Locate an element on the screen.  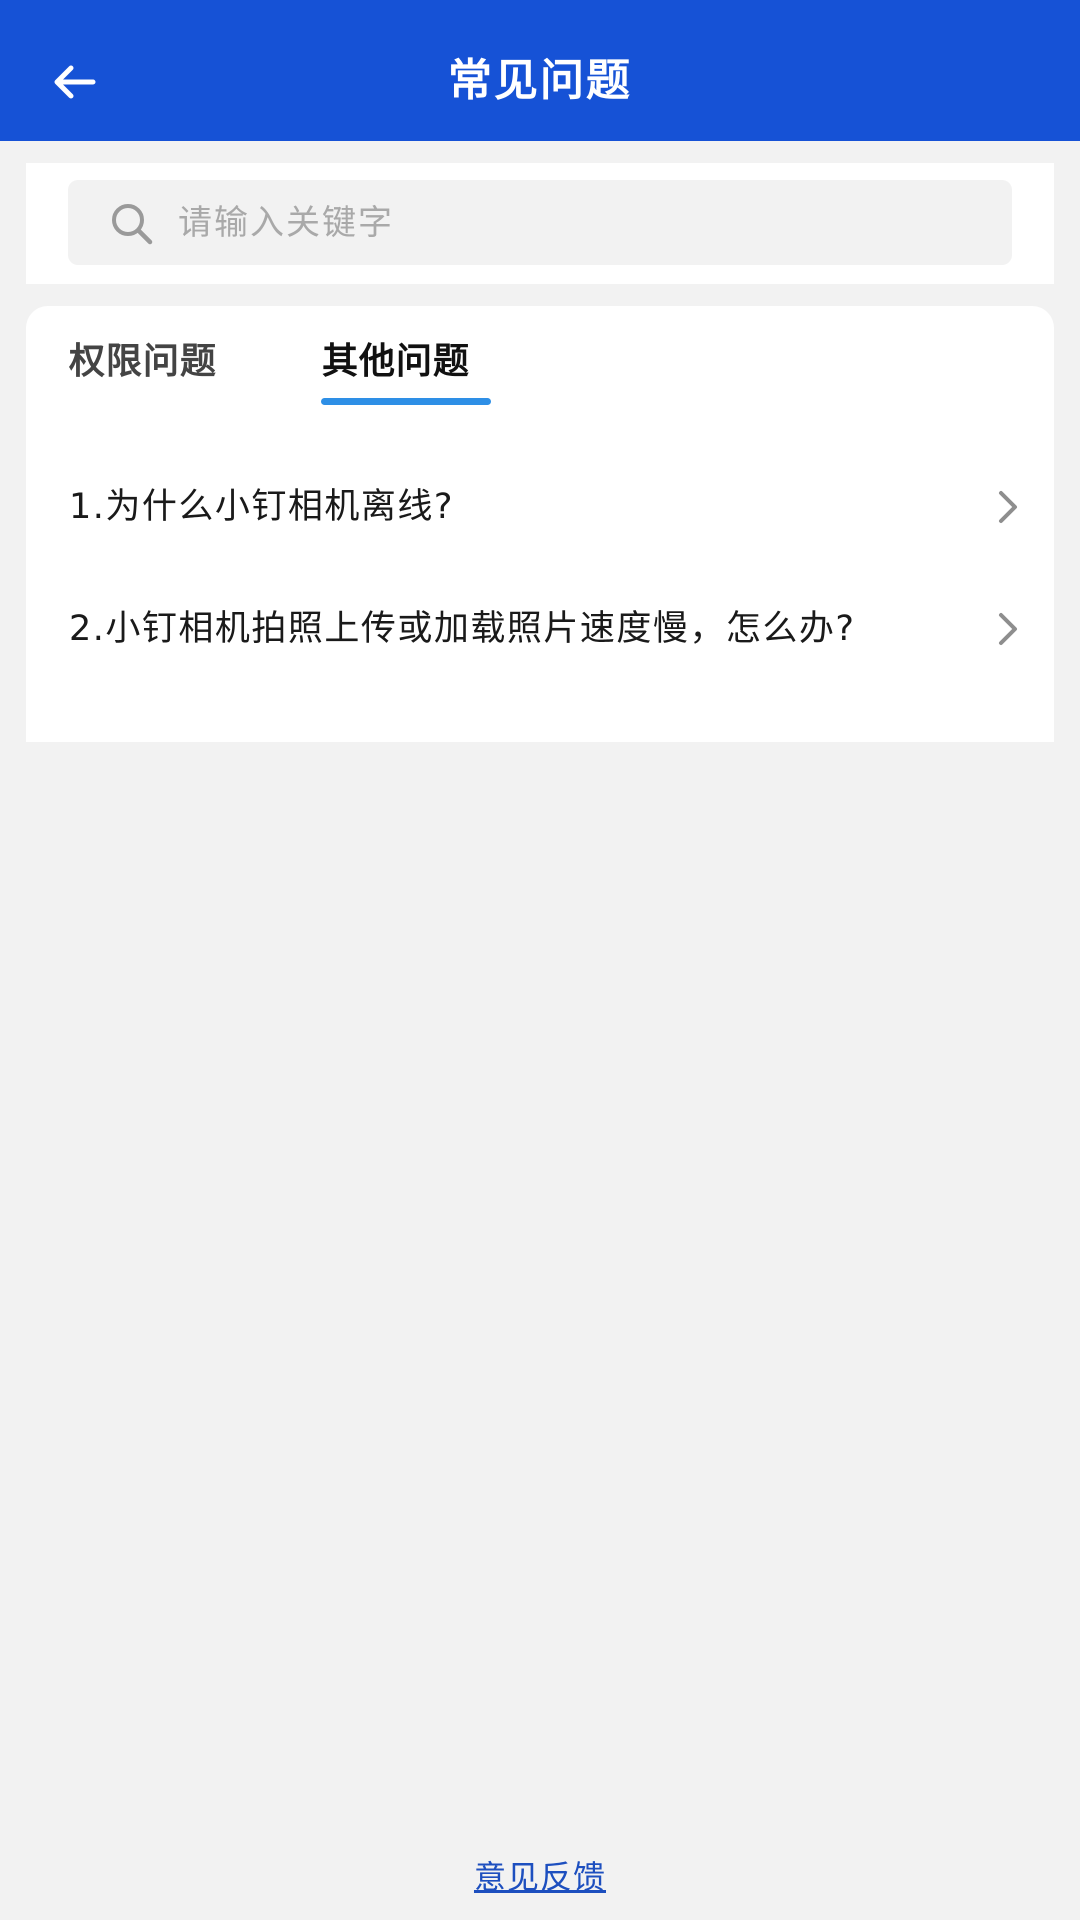
app-header: 常见问题 is located at coordinates (540, 70).